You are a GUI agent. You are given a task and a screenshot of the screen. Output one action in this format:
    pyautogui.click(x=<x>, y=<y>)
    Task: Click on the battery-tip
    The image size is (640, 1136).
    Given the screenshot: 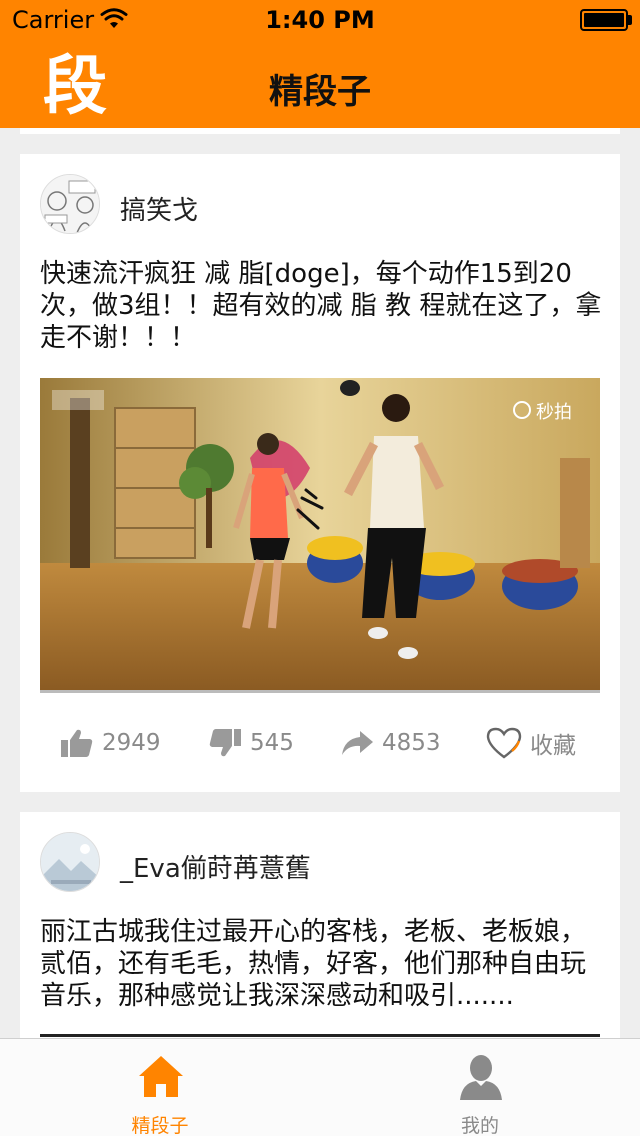 What is the action you would take?
    pyautogui.click(x=630, y=20)
    